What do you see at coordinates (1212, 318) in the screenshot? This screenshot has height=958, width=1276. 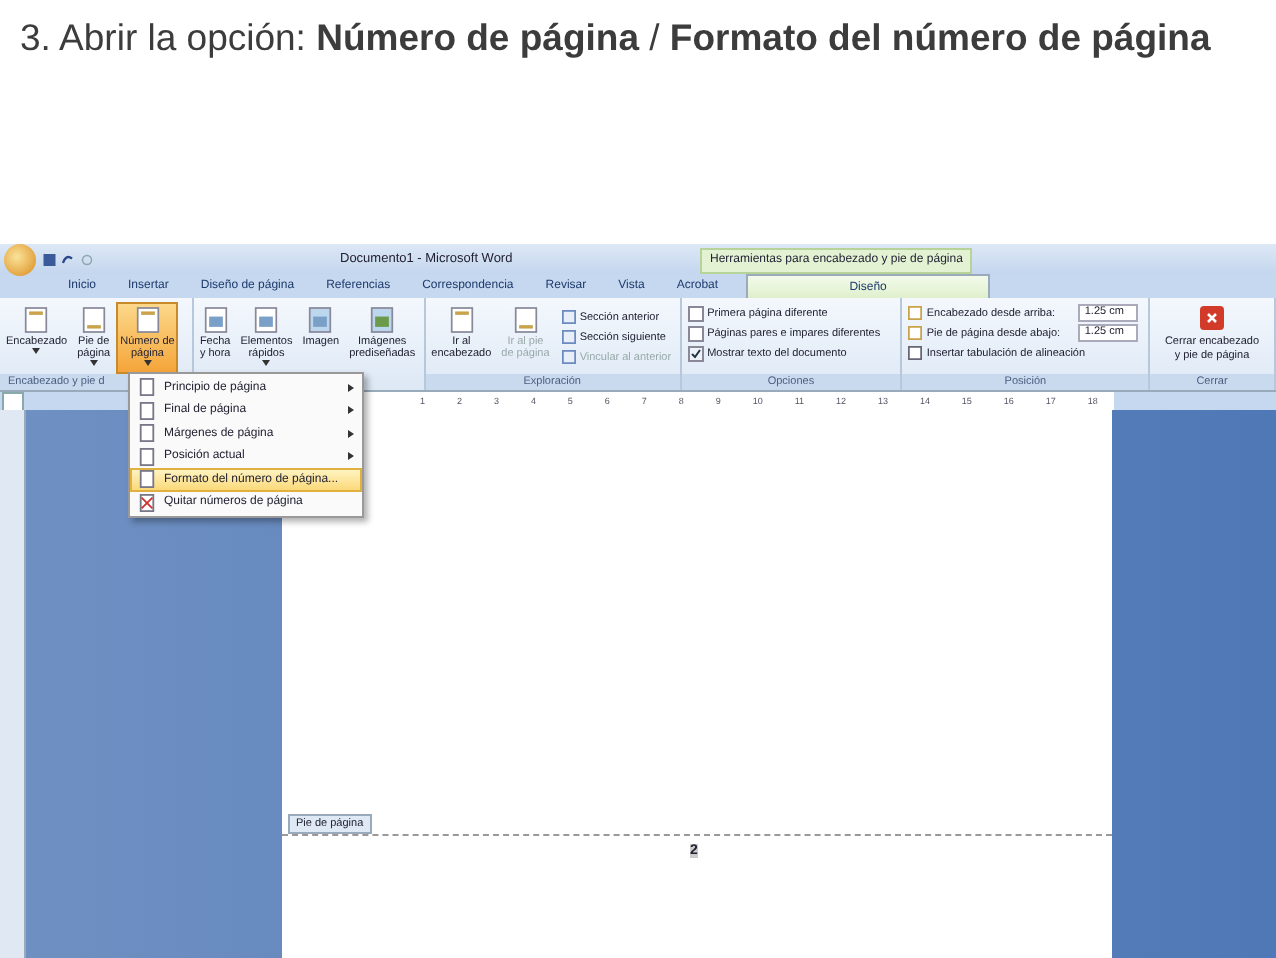 I see `close-icon` at bounding box center [1212, 318].